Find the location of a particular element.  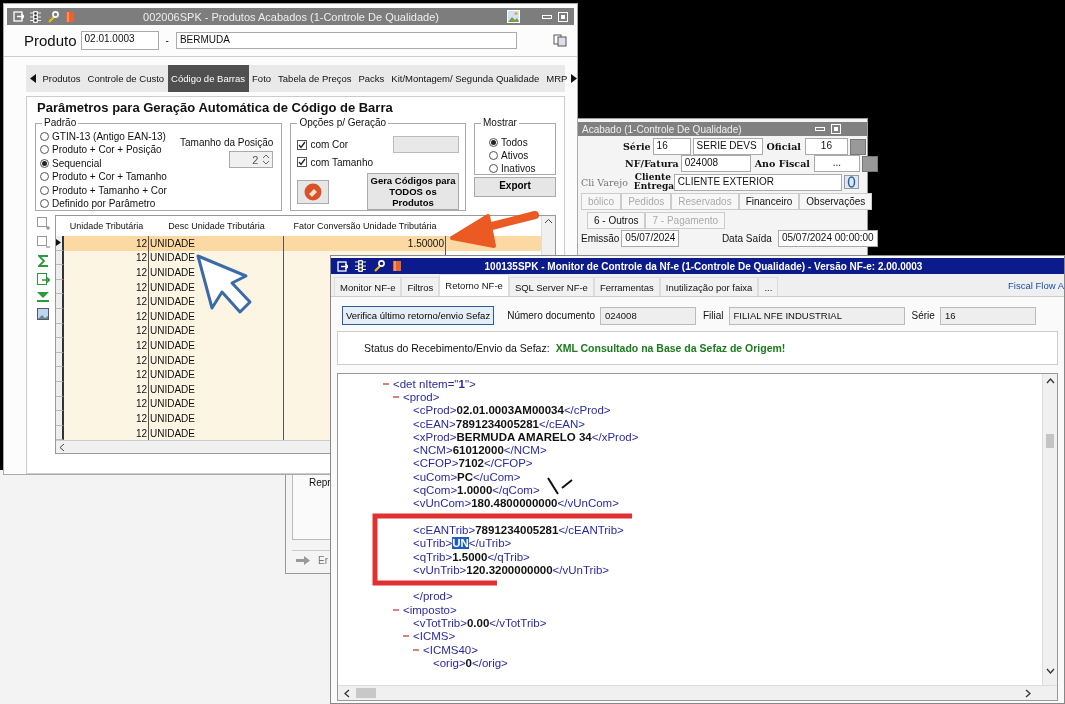

tab: MRP is located at coordinates (556, 78).